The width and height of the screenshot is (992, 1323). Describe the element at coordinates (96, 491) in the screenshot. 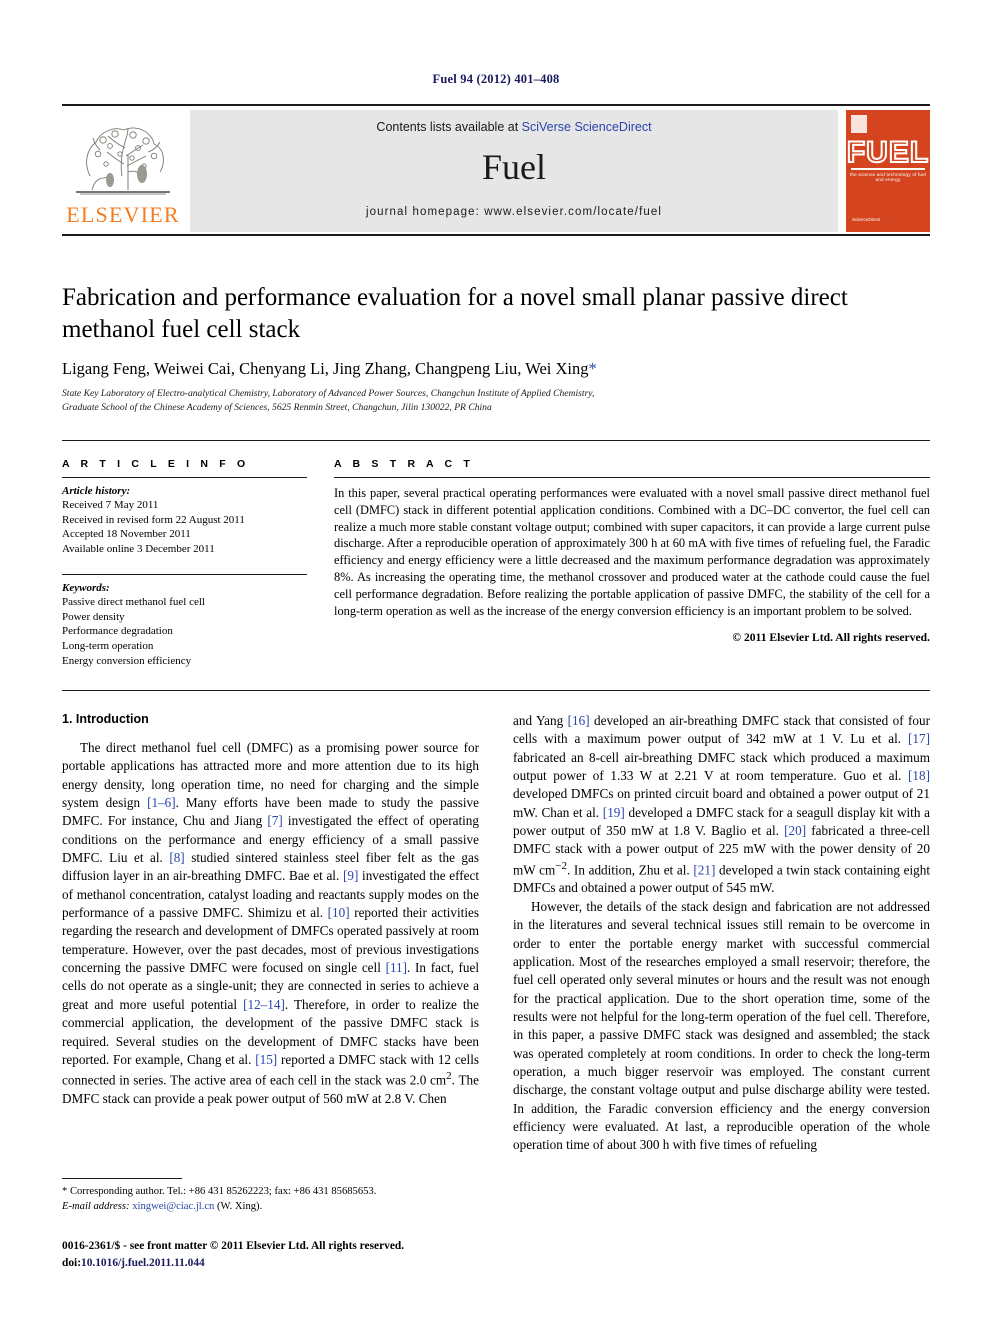

I see `article-history-label: Article history:` at that location.